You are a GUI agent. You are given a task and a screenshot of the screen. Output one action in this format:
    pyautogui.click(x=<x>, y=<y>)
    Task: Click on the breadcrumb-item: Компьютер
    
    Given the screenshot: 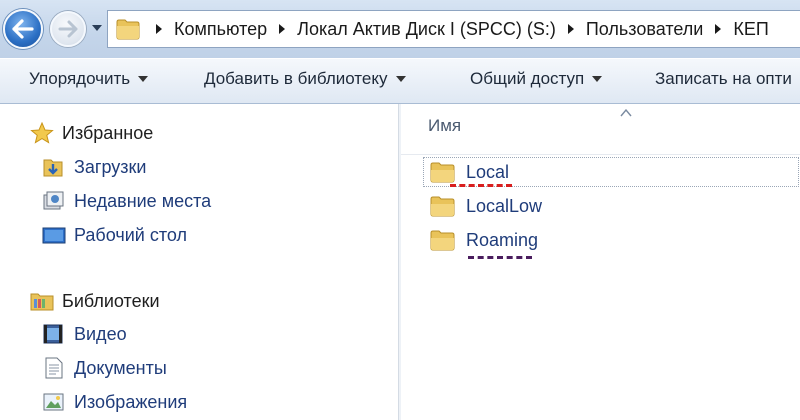 What is the action you would take?
    pyautogui.click(x=220, y=29)
    